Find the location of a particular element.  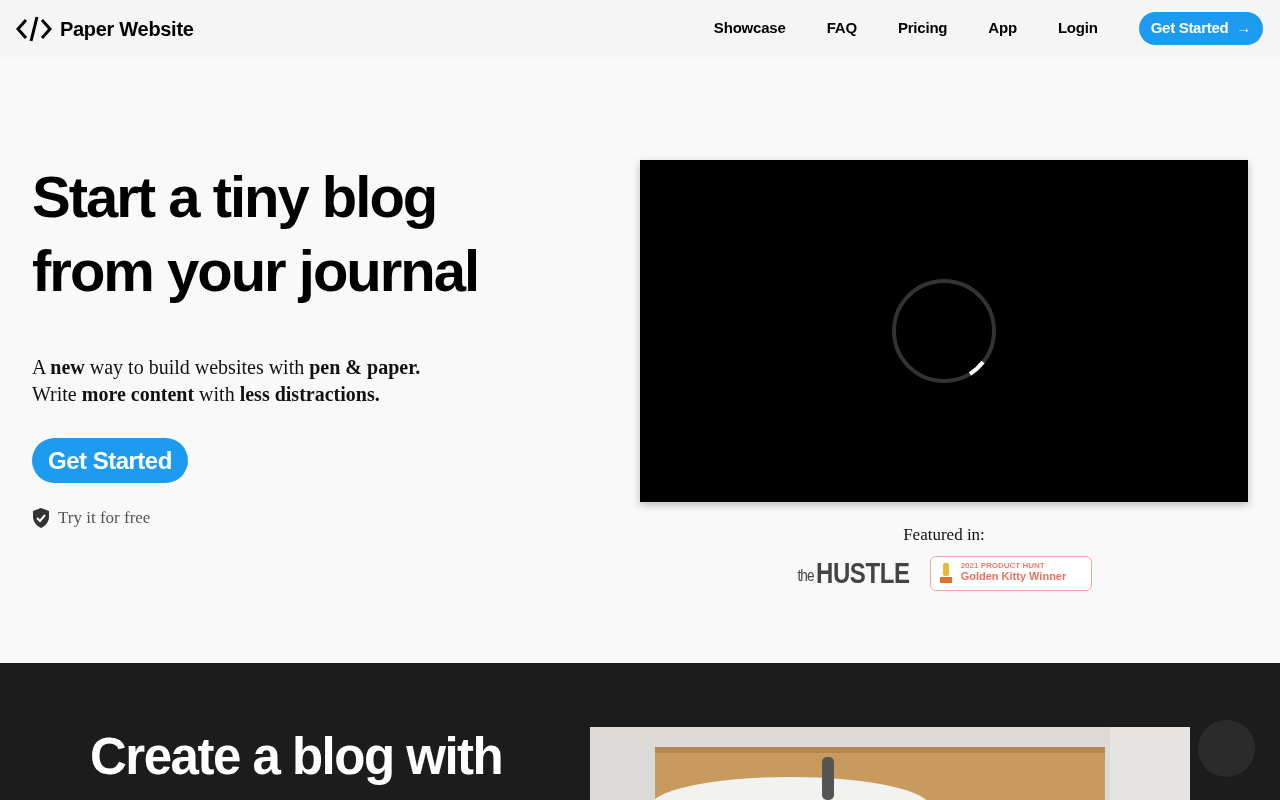

tagline-line: Write more content with less distractions. is located at coordinates (206, 394).